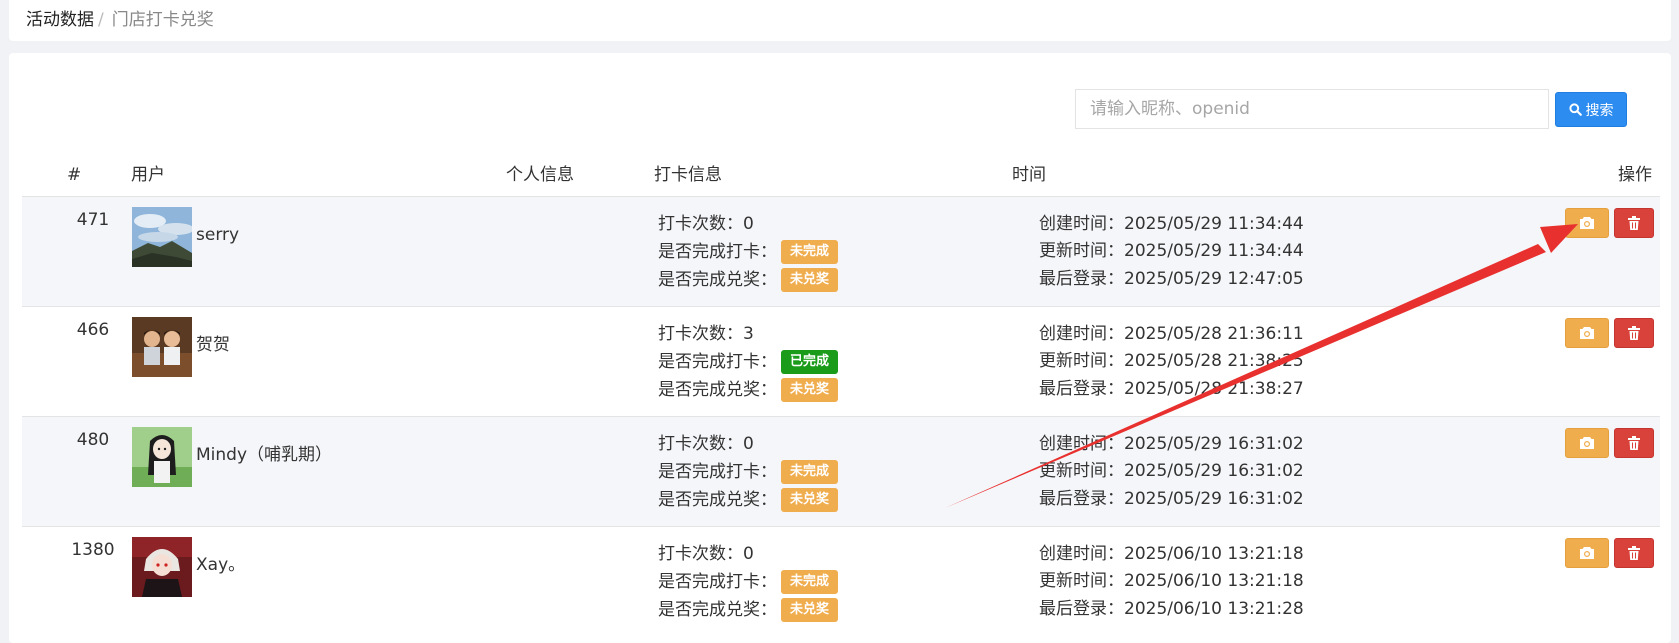 This screenshot has width=1679, height=643. Describe the element at coordinates (162, 20) in the screenshot. I see `breadcrumb-item-current: 门店打卡兑奖` at that location.